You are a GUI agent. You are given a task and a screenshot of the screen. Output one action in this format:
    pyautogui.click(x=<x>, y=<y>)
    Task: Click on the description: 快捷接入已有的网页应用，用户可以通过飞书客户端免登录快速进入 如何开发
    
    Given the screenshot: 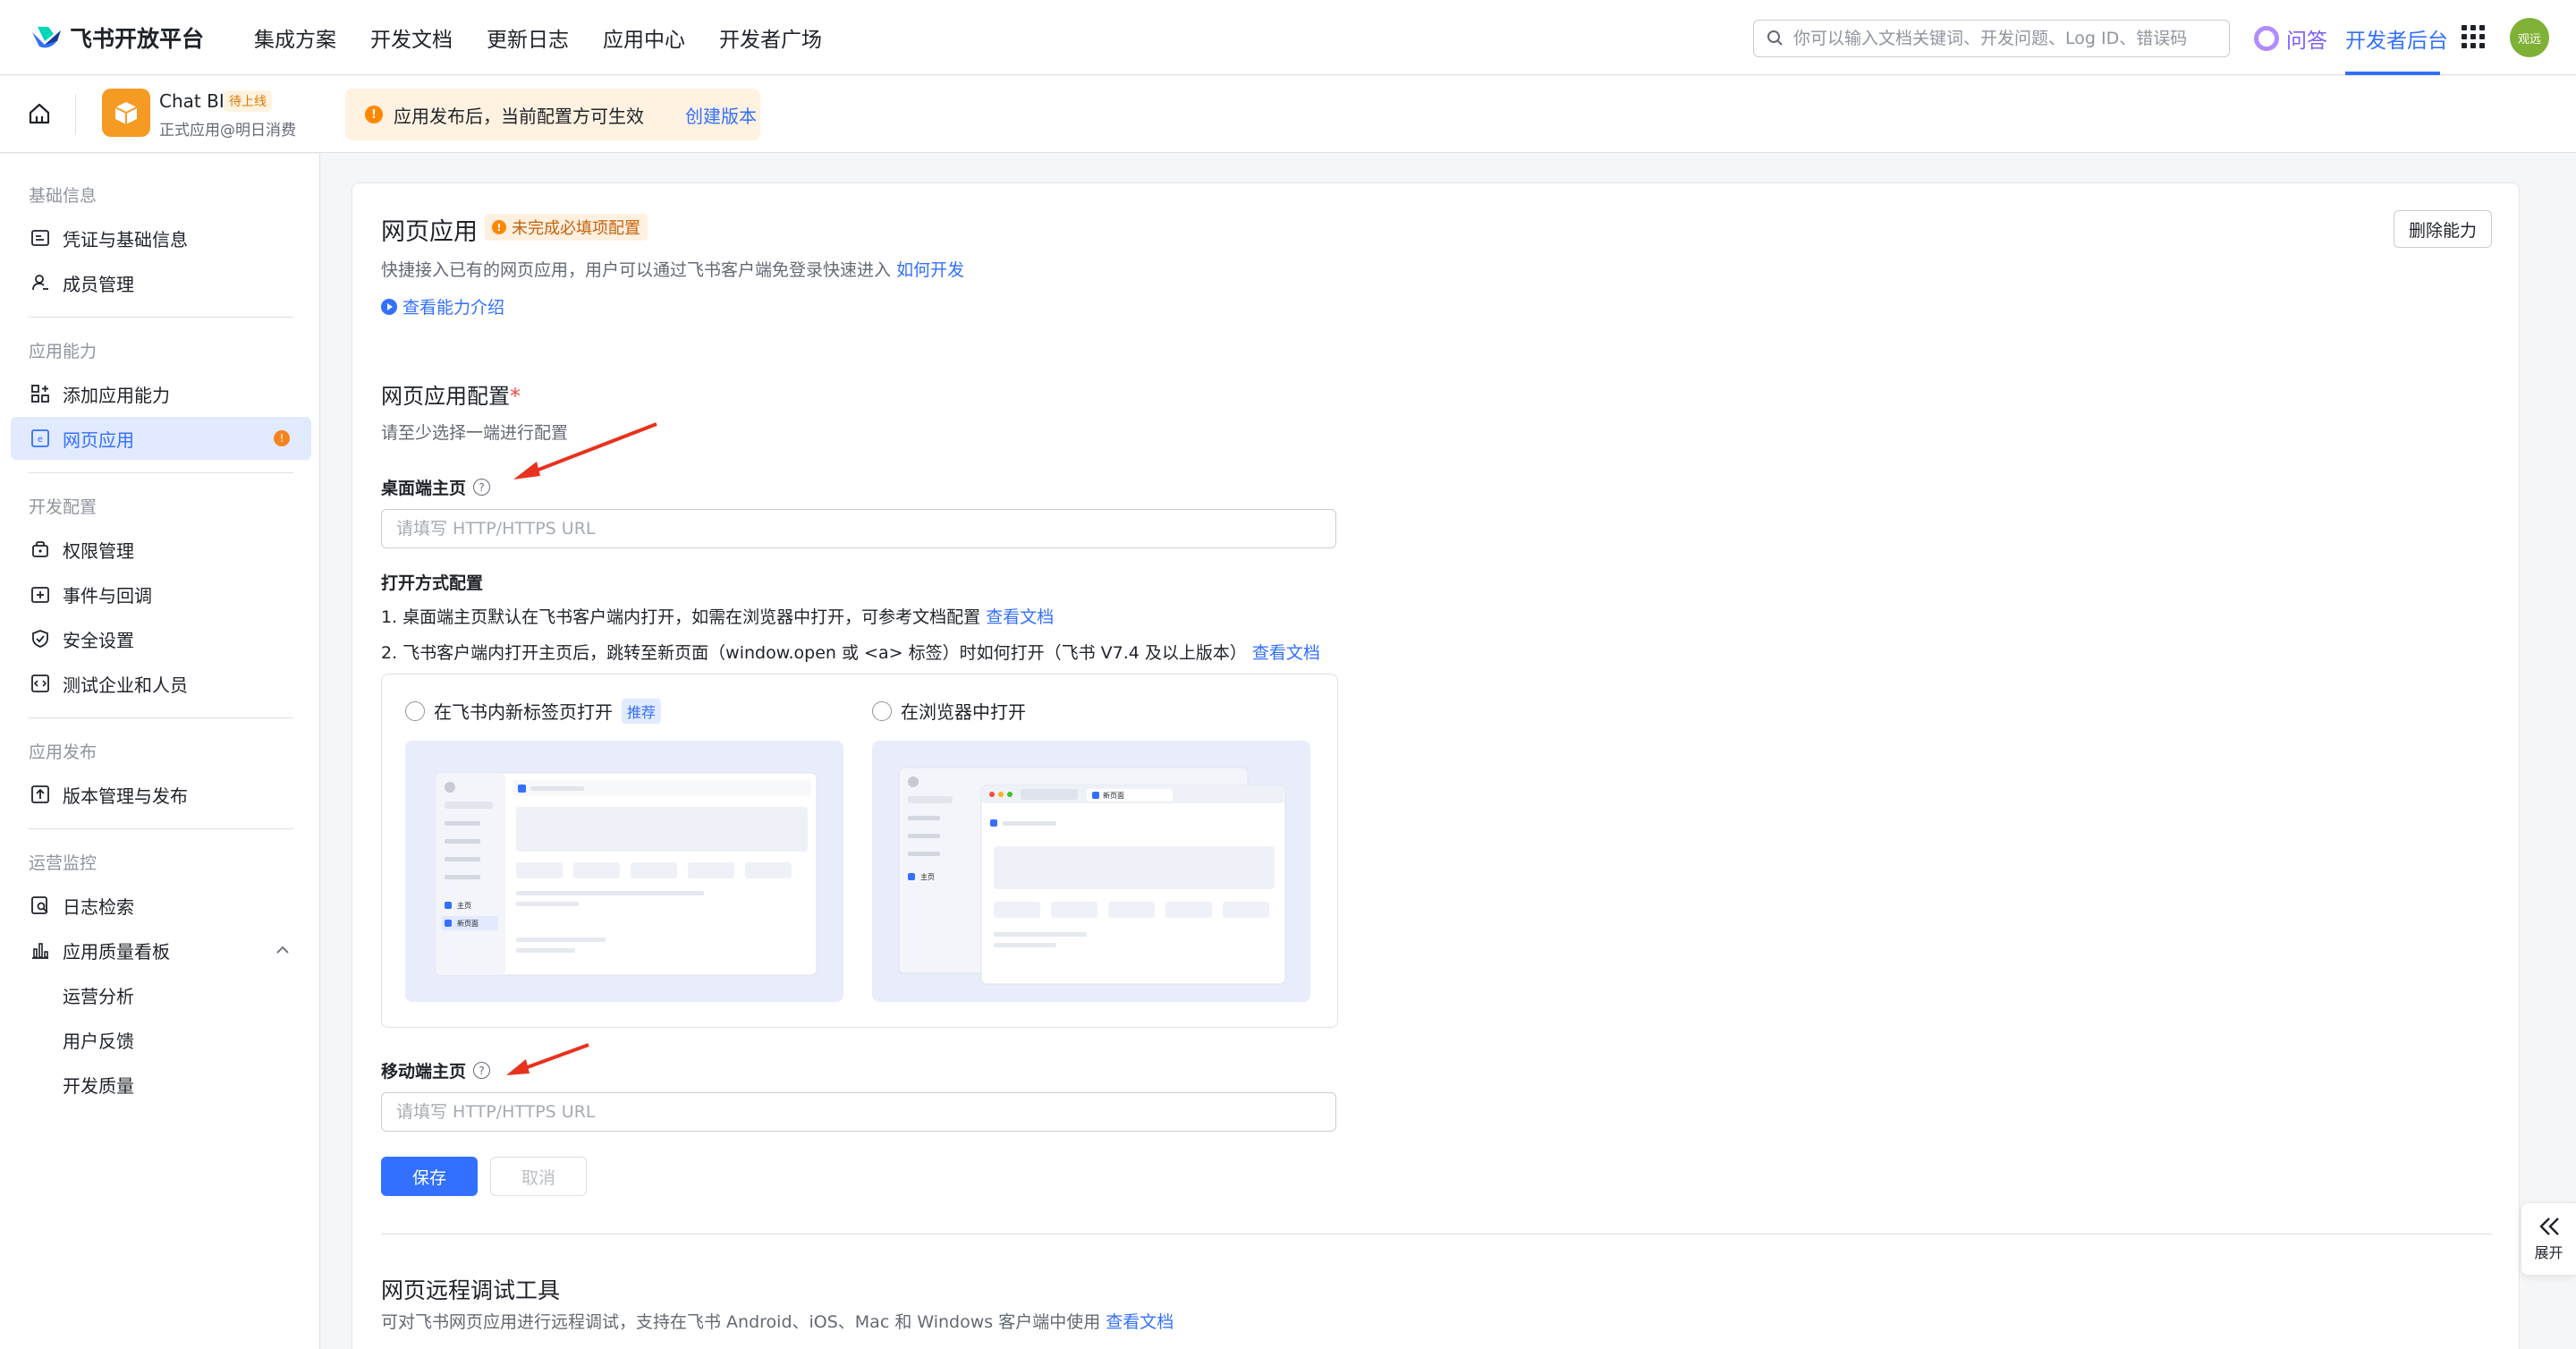 What is the action you would take?
    pyautogui.click(x=672, y=269)
    